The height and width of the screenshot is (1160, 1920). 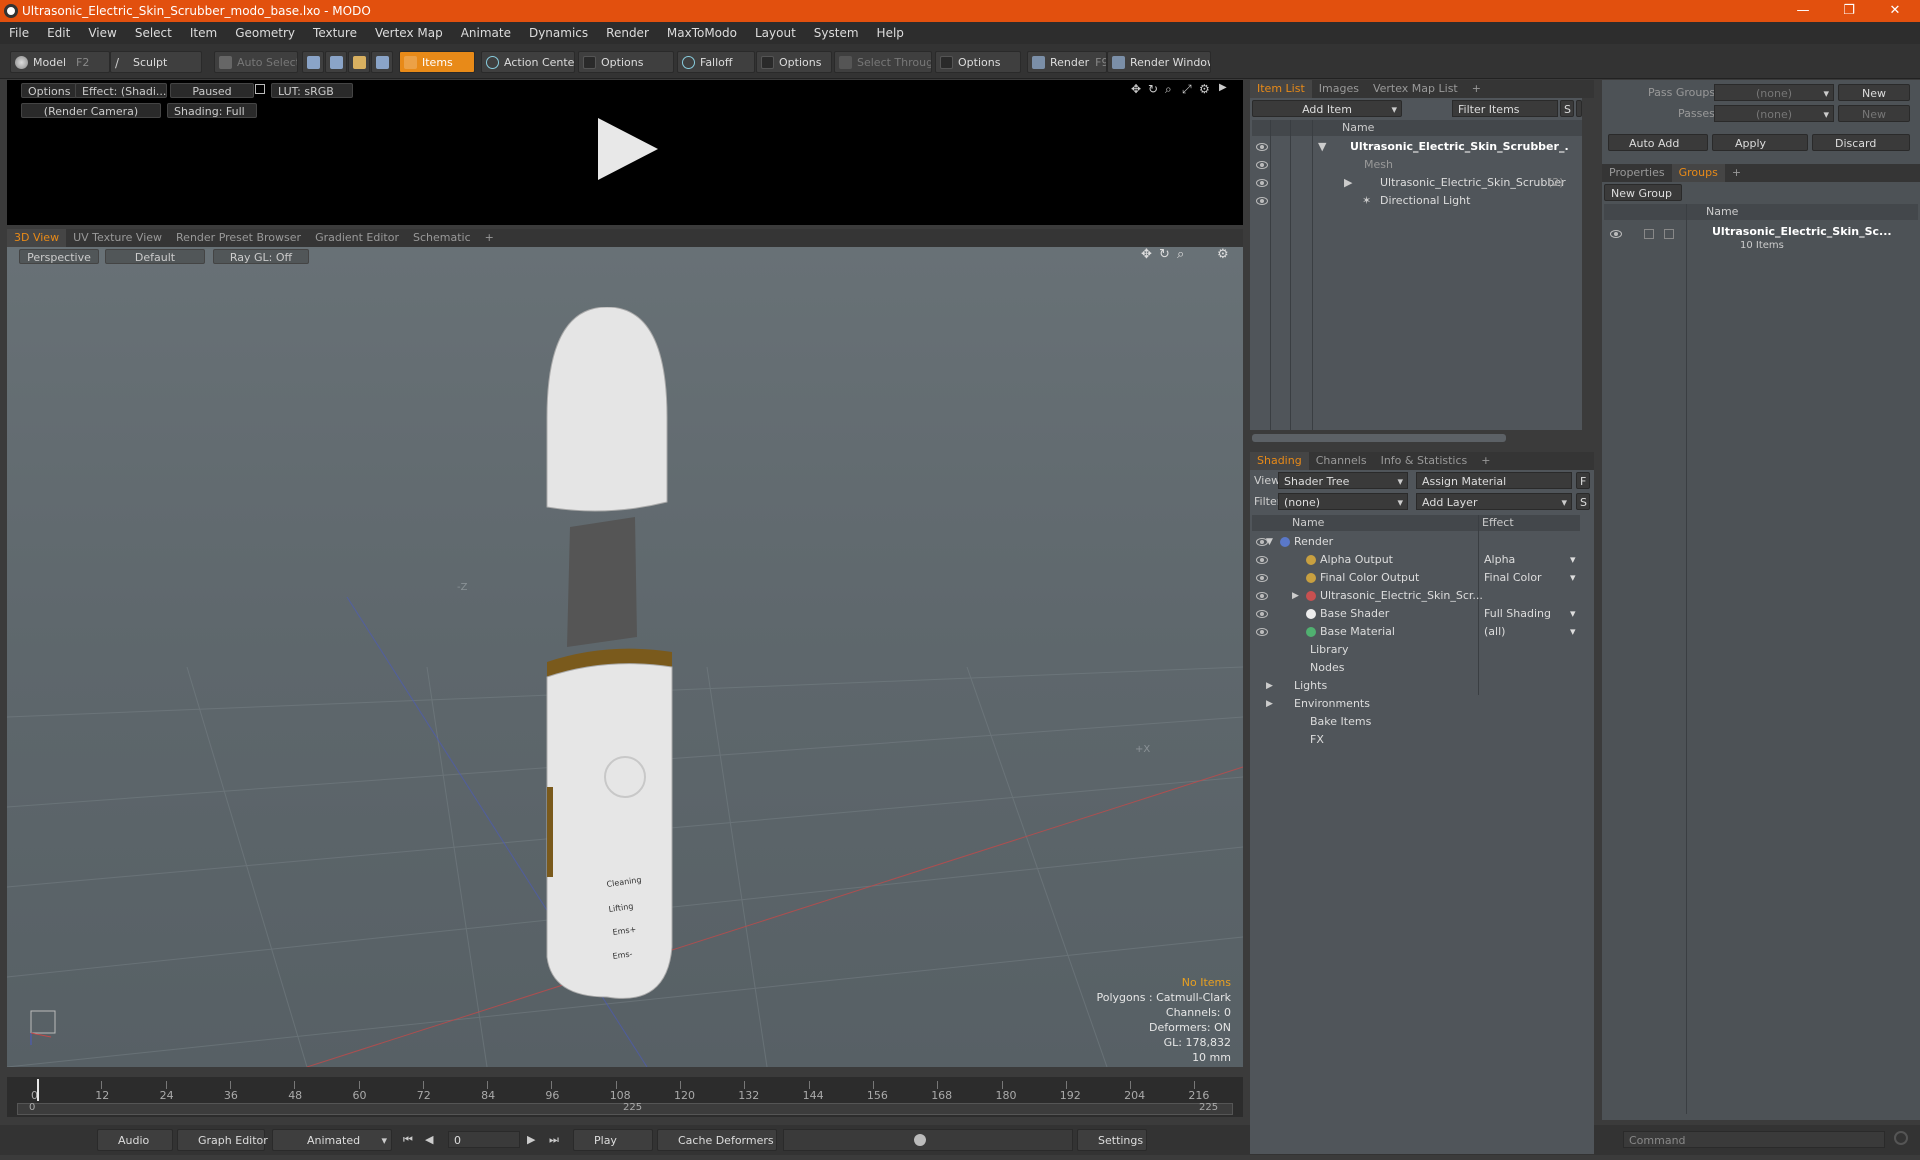 What do you see at coordinates (1485, 461) in the screenshot?
I see `tab-add-shading: +` at bounding box center [1485, 461].